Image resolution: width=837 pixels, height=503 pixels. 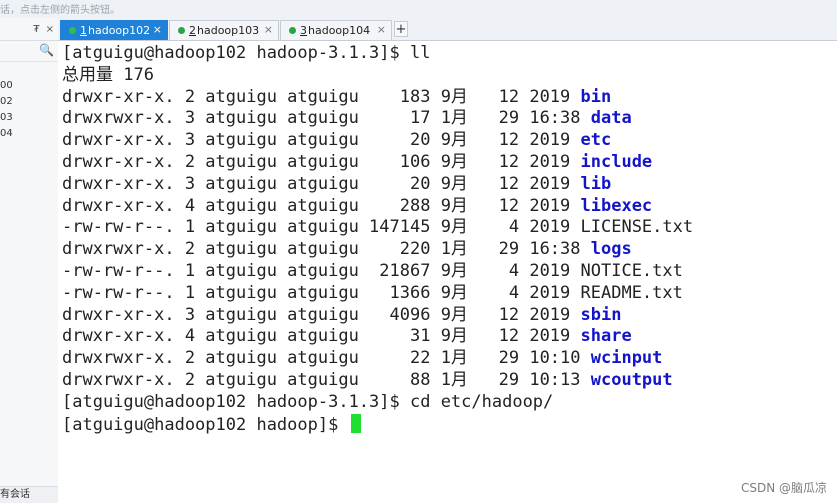 What do you see at coordinates (50, 29) in the screenshot?
I see `close-icon: ×` at bounding box center [50, 29].